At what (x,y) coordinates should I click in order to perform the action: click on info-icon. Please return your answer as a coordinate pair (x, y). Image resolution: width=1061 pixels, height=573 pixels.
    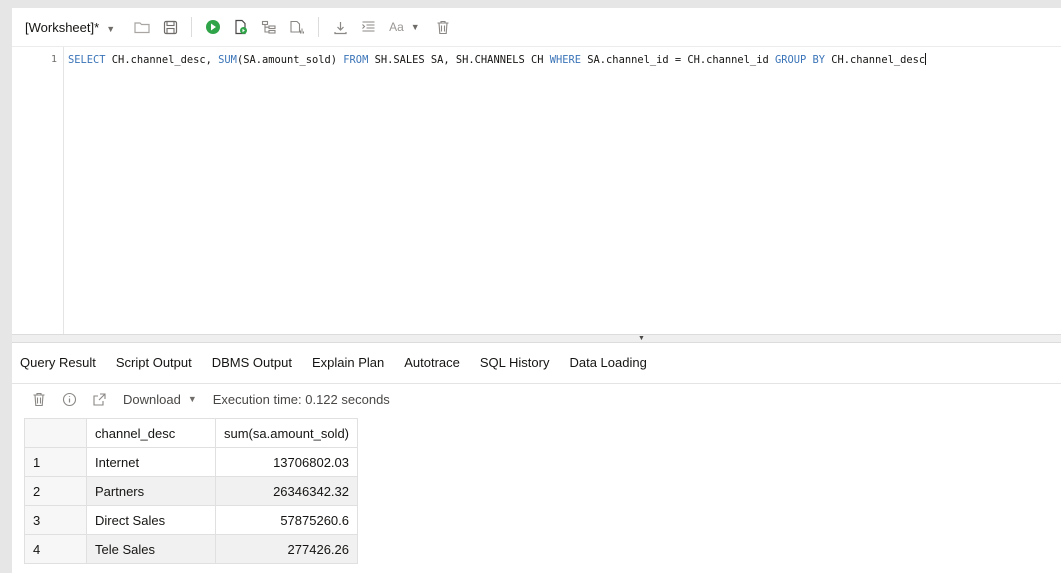
    Looking at the image, I should click on (69, 399).